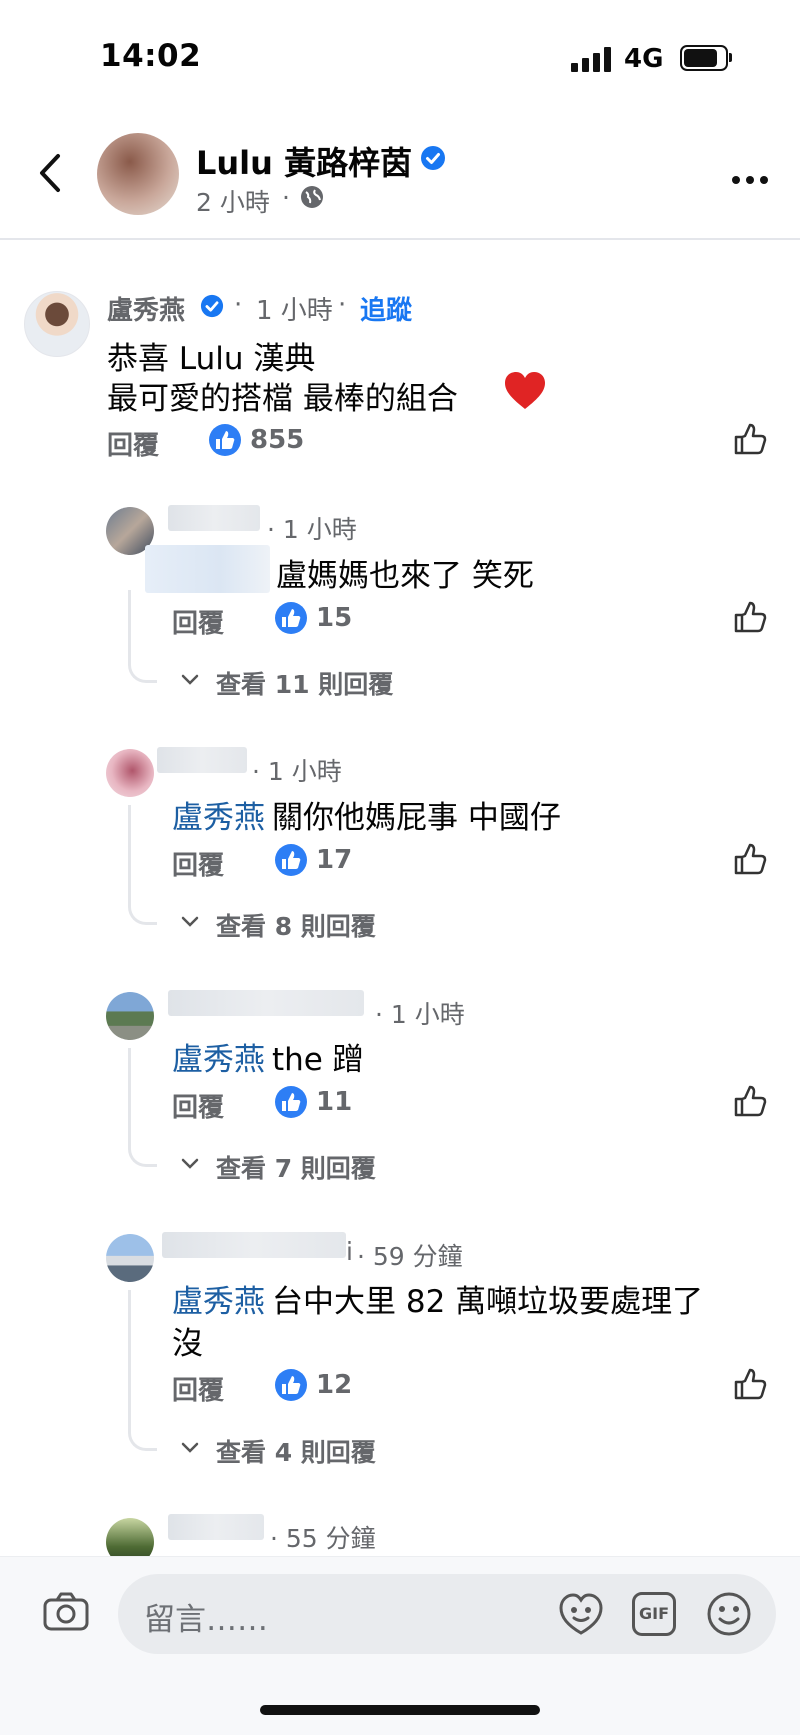 The image size is (800, 1735). I want to click on reply-name-tail: i, so click(349, 1251).